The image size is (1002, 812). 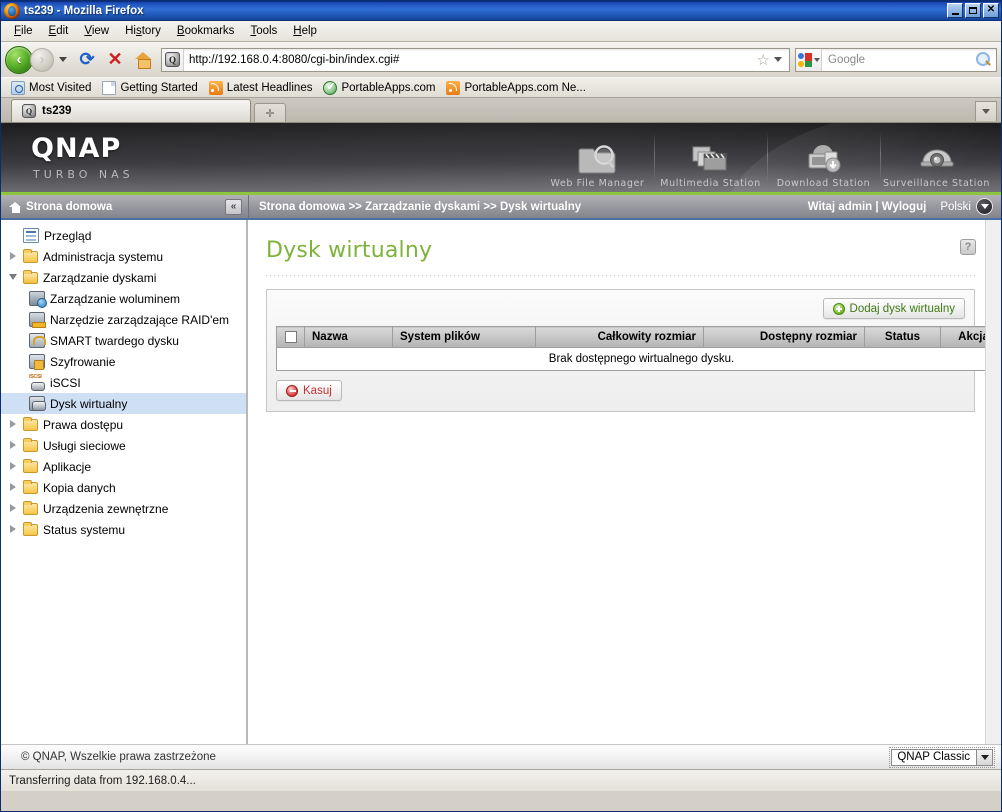 I want to click on search-input: Google, so click(x=898, y=60).